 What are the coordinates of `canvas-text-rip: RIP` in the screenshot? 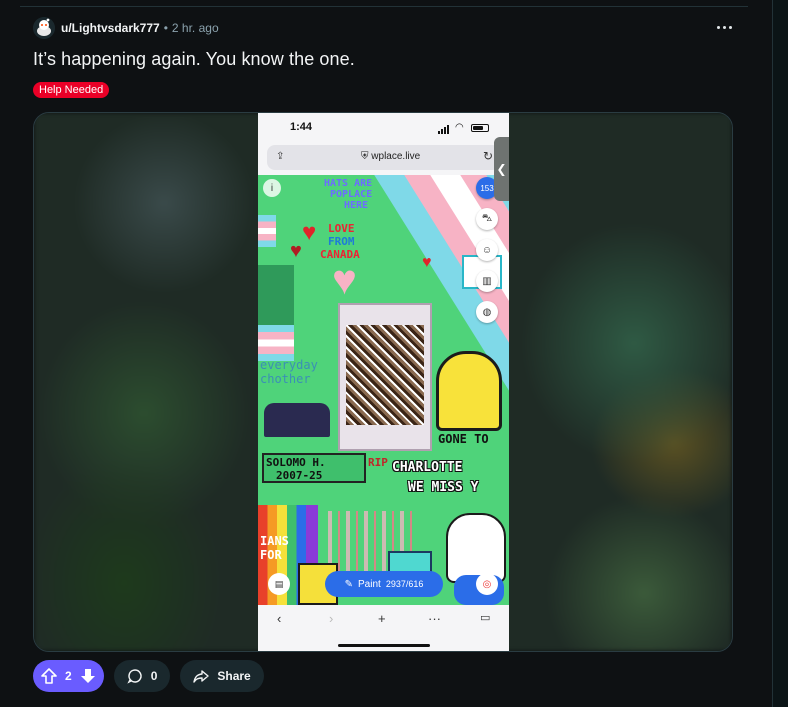 It's located at (378, 462).